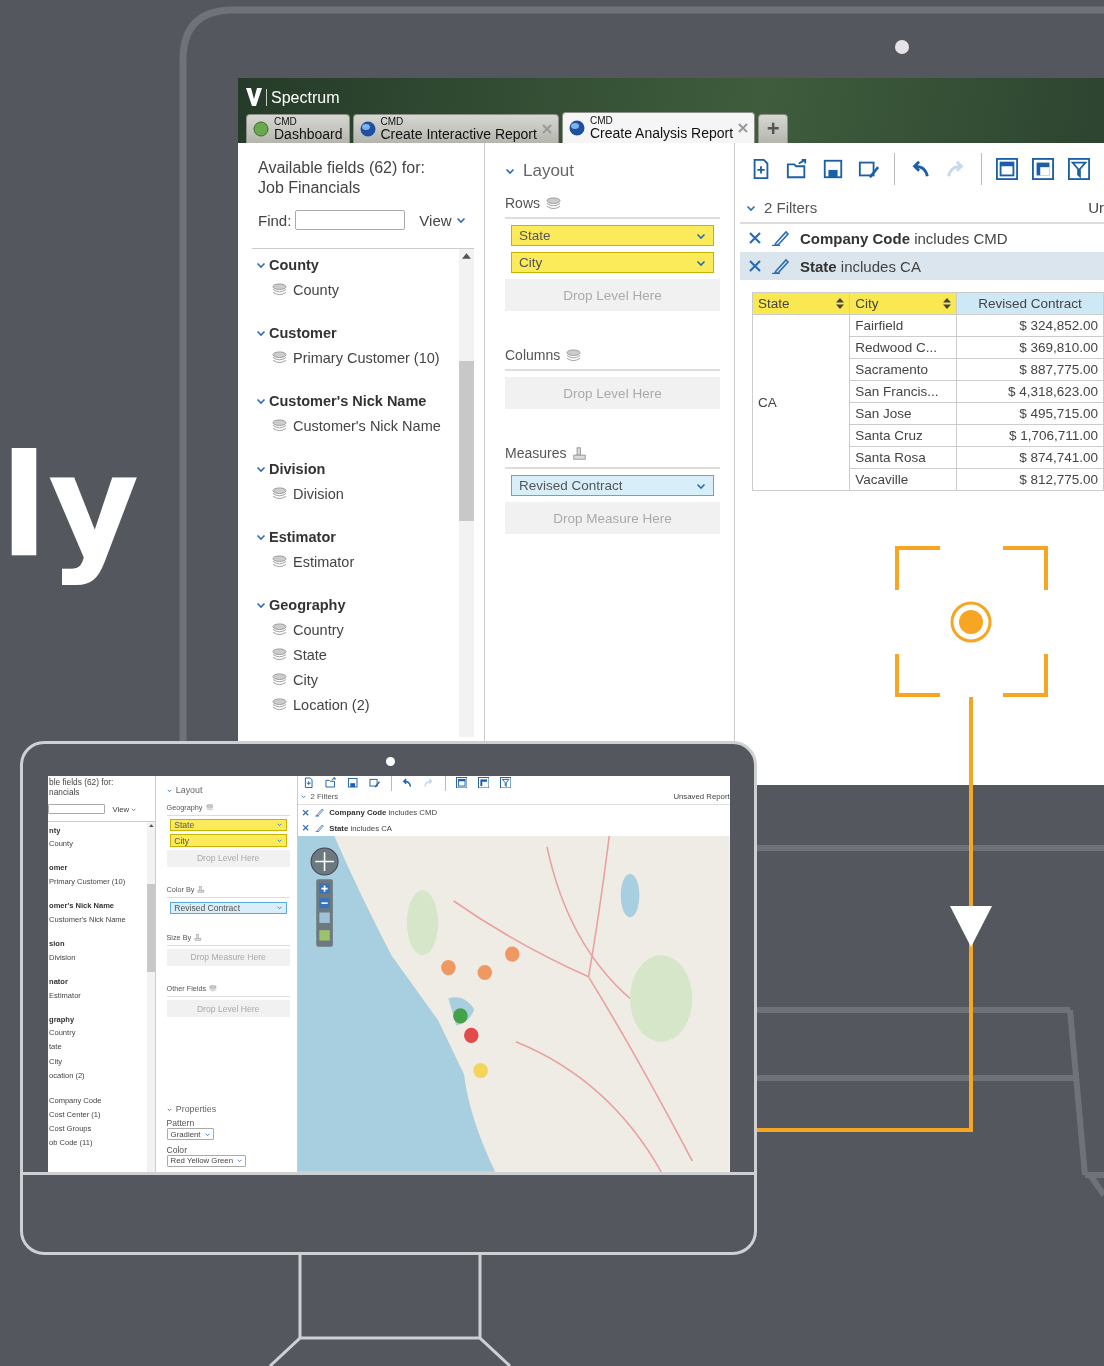 This screenshot has width=1104, height=1366. Describe the element at coordinates (1079, 169) in the screenshot. I see `filter-icon` at that location.